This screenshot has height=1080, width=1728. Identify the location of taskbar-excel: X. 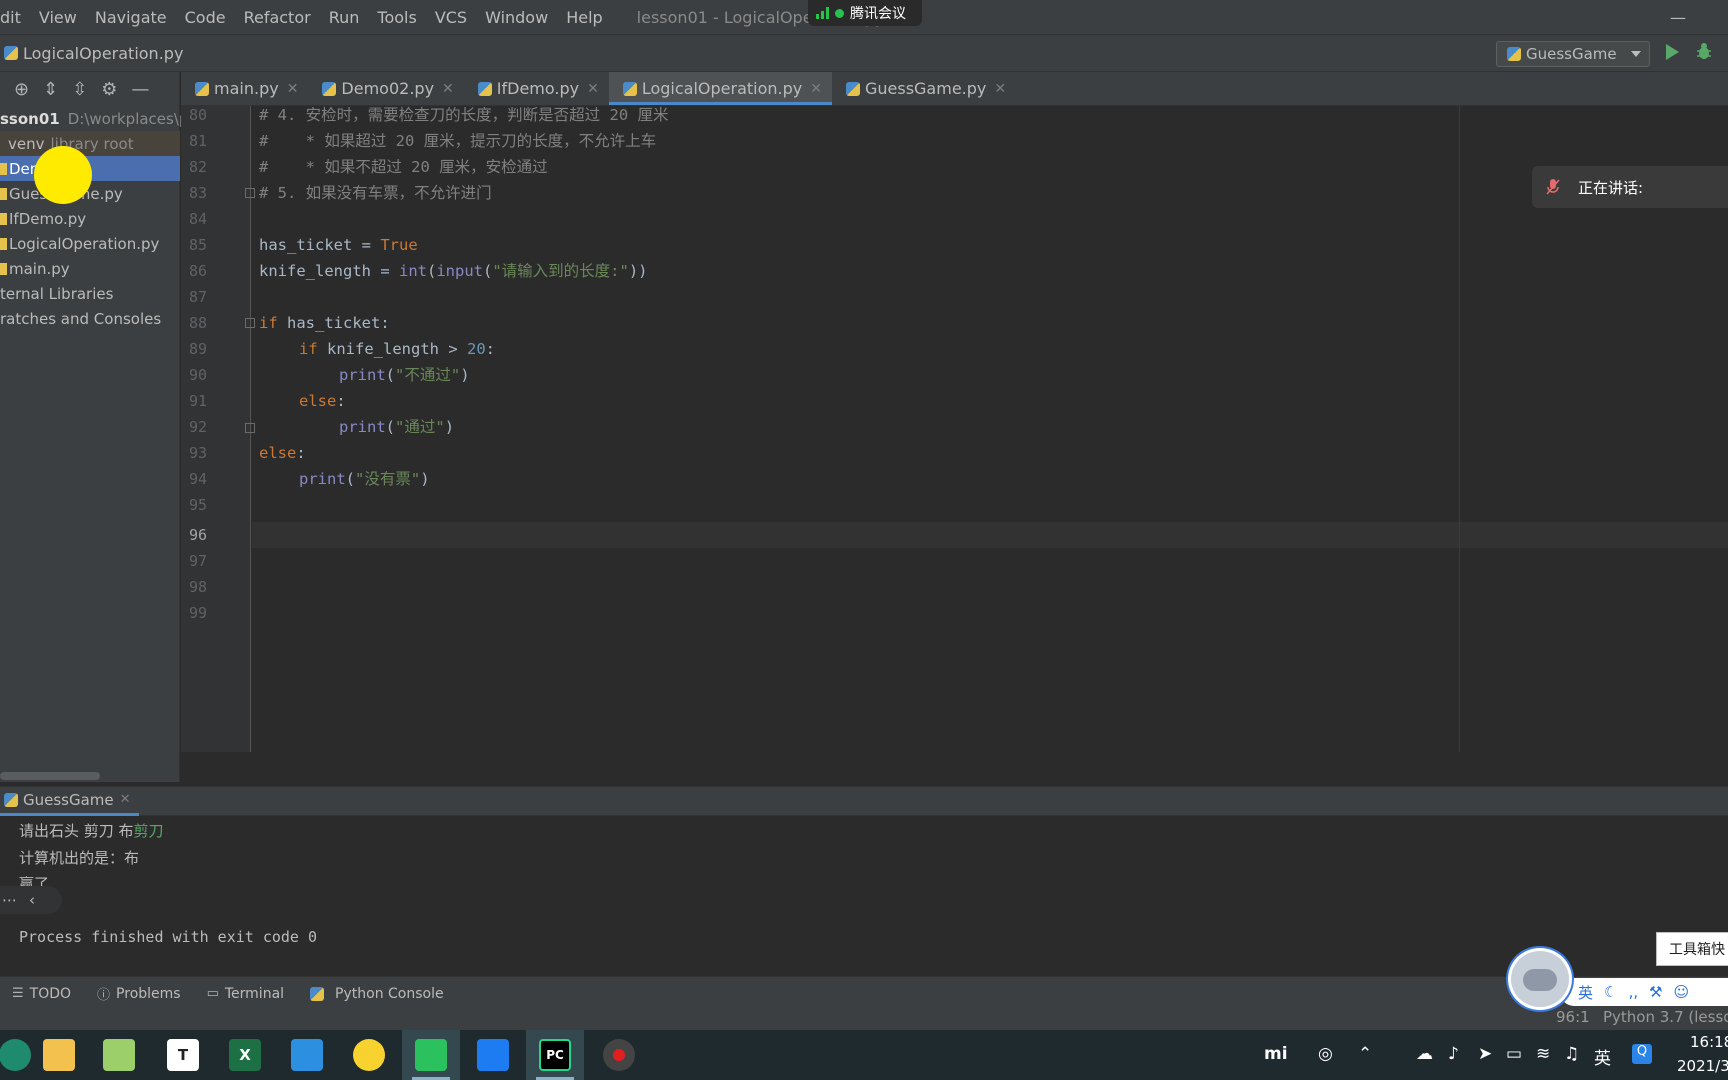
(245, 1055).